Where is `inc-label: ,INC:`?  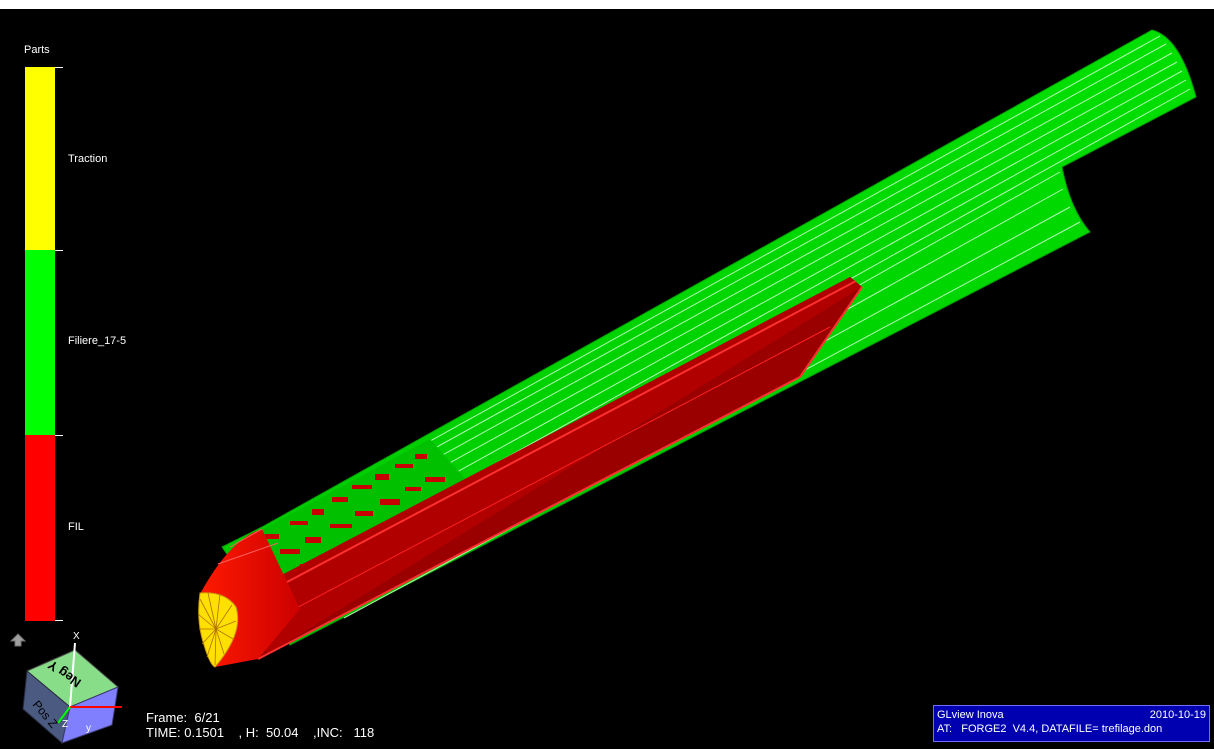 inc-label: ,INC: is located at coordinates (327, 732).